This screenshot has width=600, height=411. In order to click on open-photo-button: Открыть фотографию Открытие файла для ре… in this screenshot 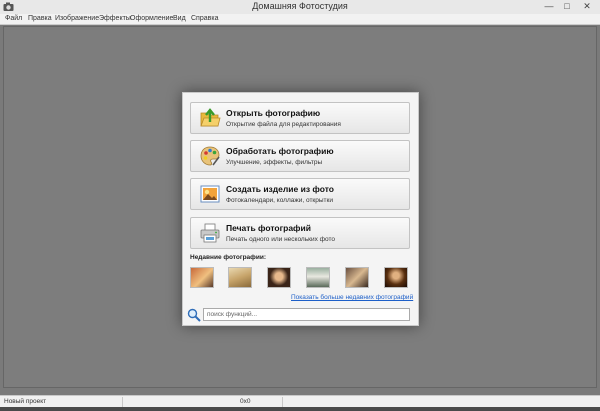, I will do `click(300, 118)`.